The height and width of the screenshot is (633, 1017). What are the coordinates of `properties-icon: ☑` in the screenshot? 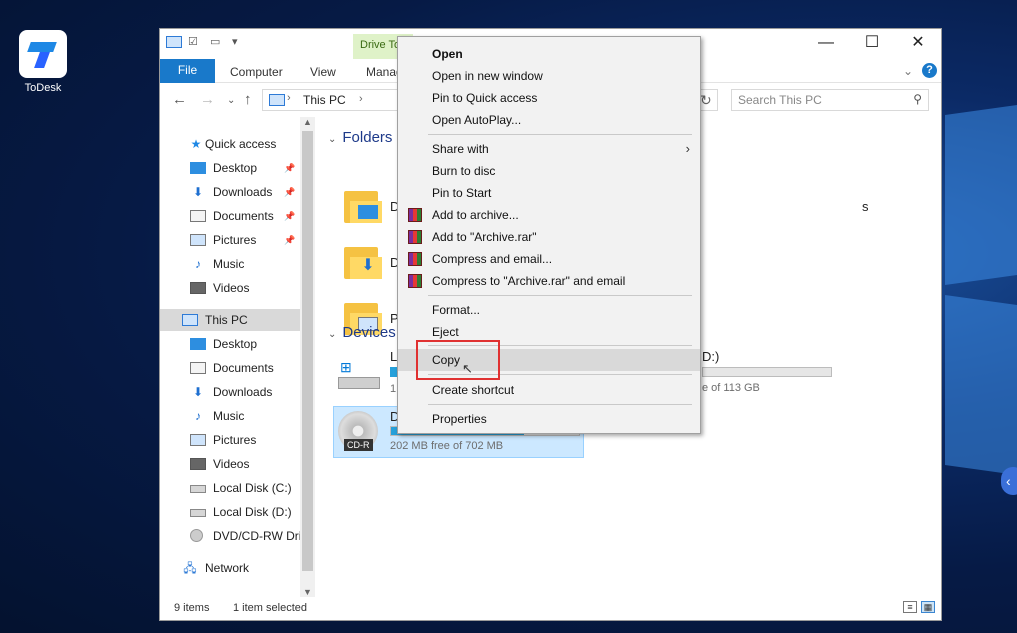 It's located at (196, 42).